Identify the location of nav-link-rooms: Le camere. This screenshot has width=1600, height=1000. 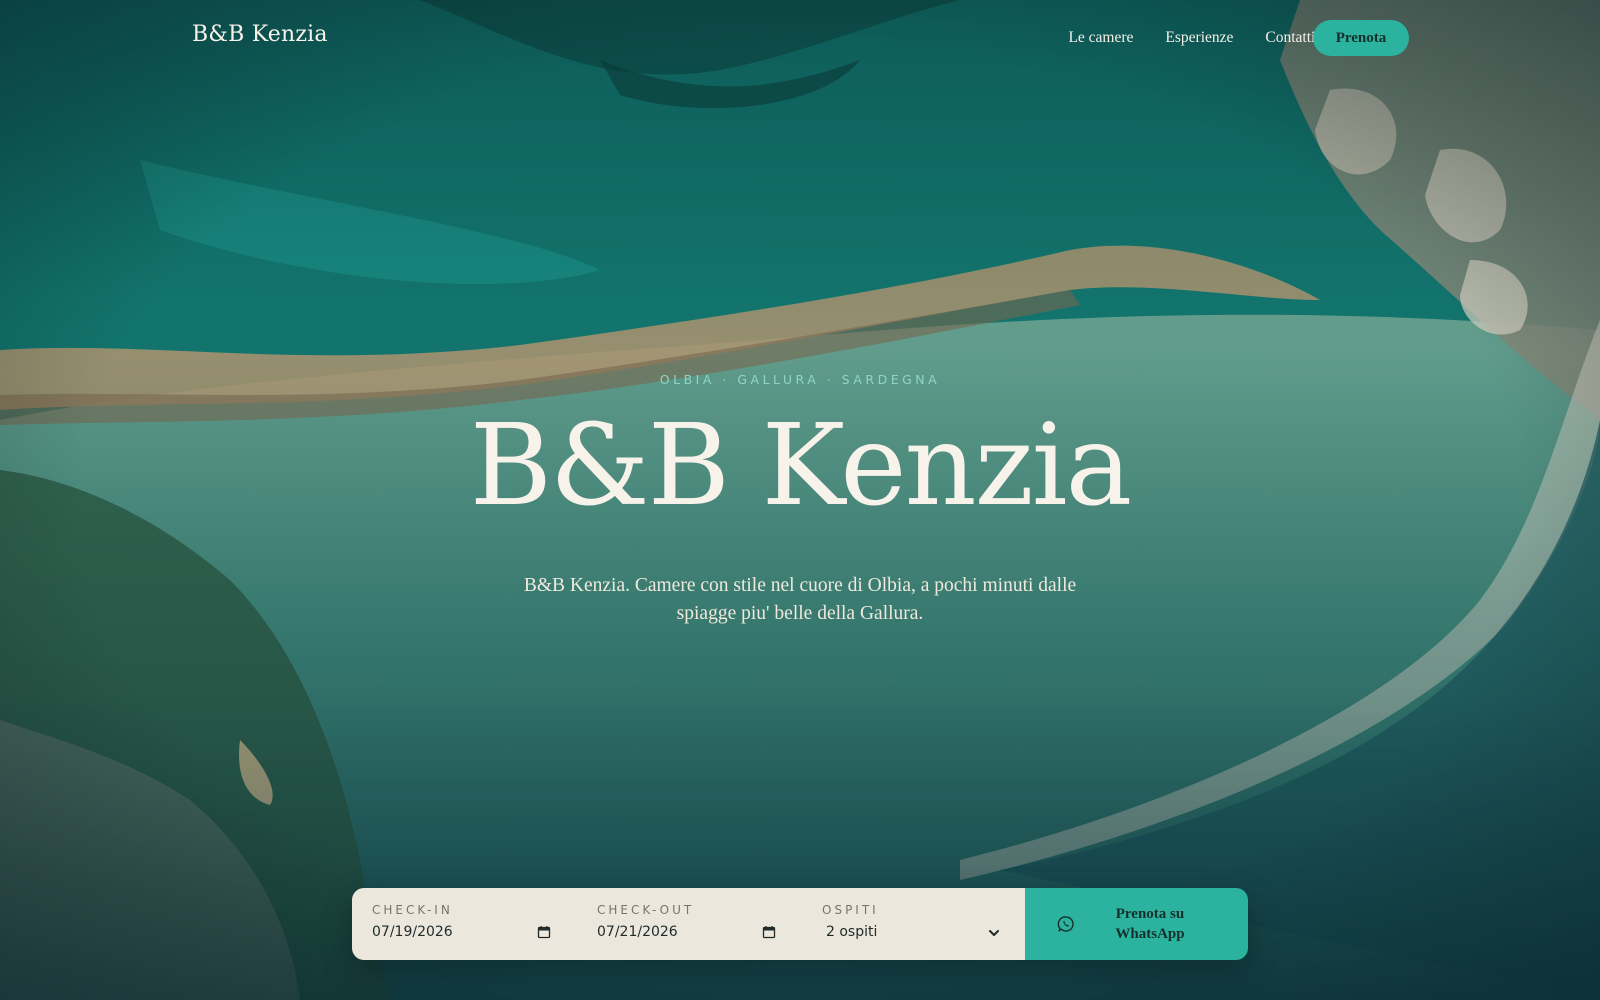
(1100, 38).